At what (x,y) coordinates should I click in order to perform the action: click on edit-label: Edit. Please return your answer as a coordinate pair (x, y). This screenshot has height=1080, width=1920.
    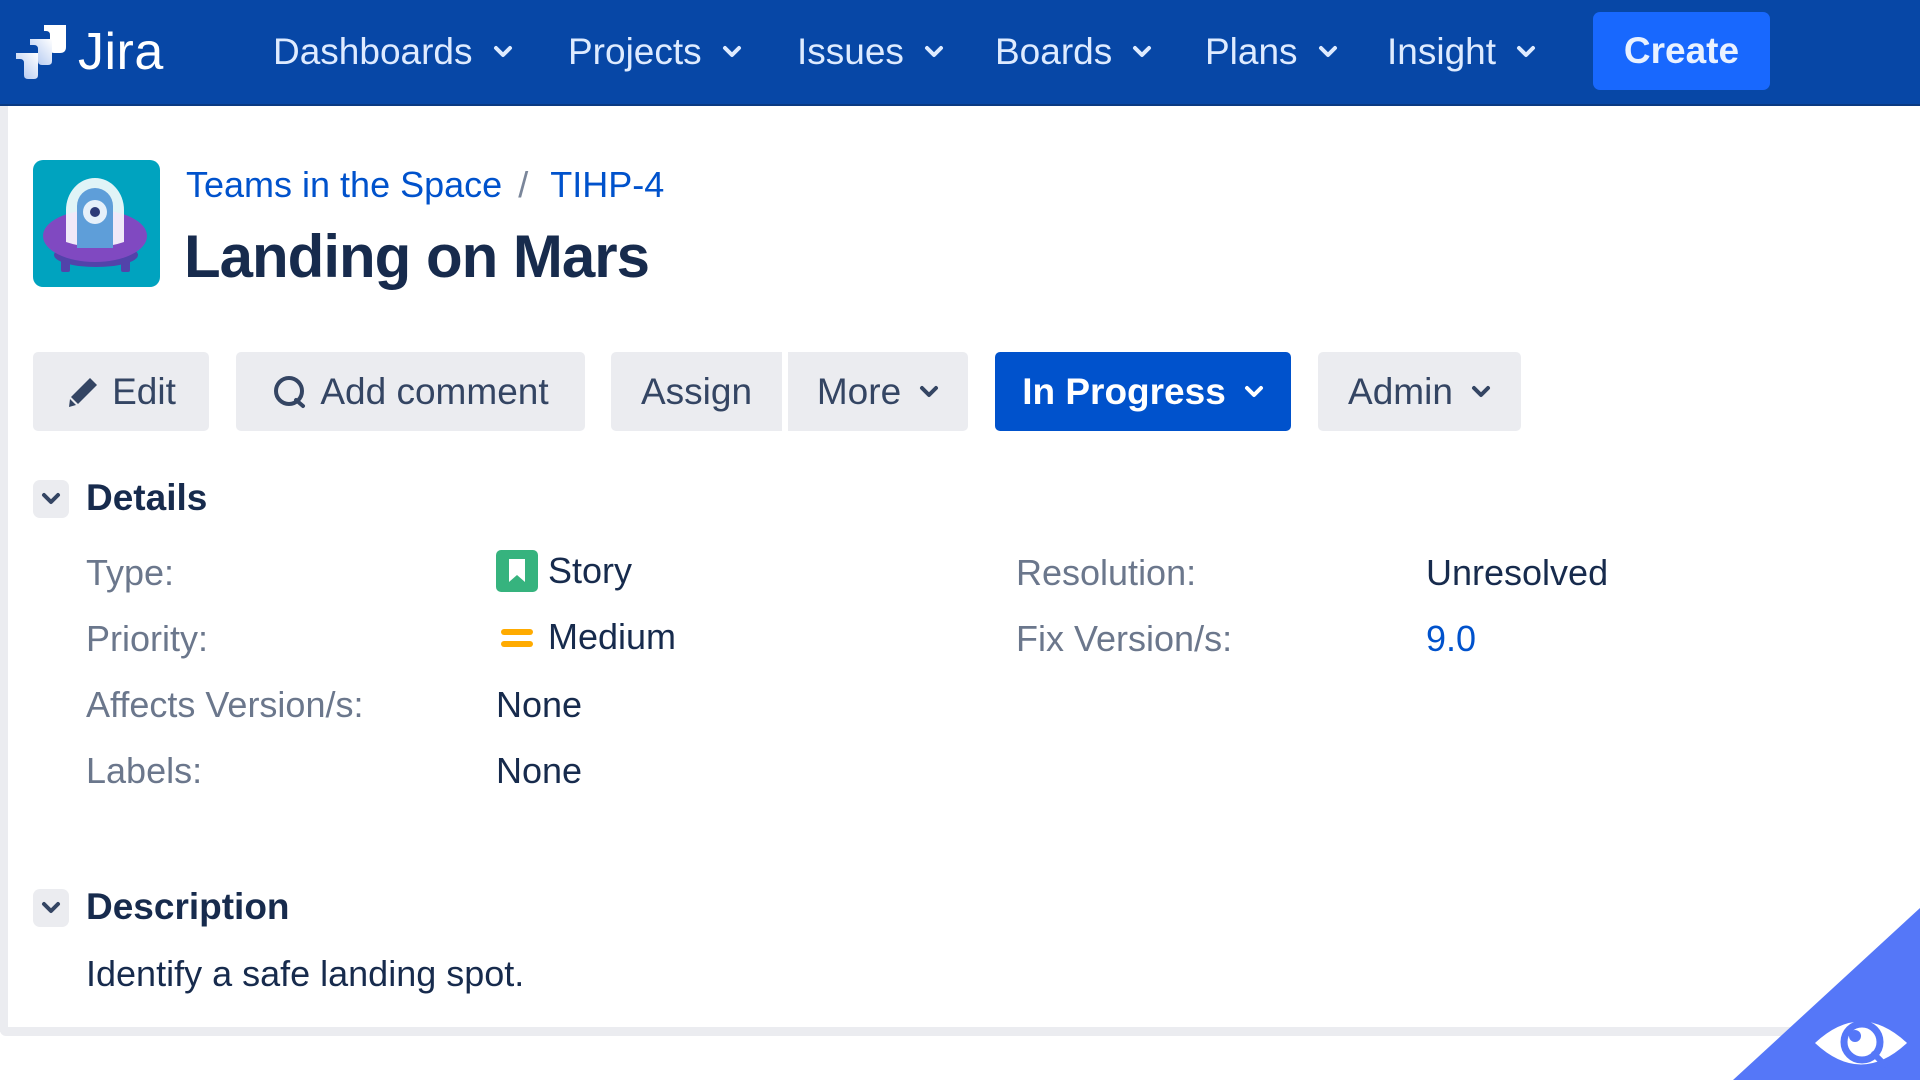
    Looking at the image, I should click on (144, 391).